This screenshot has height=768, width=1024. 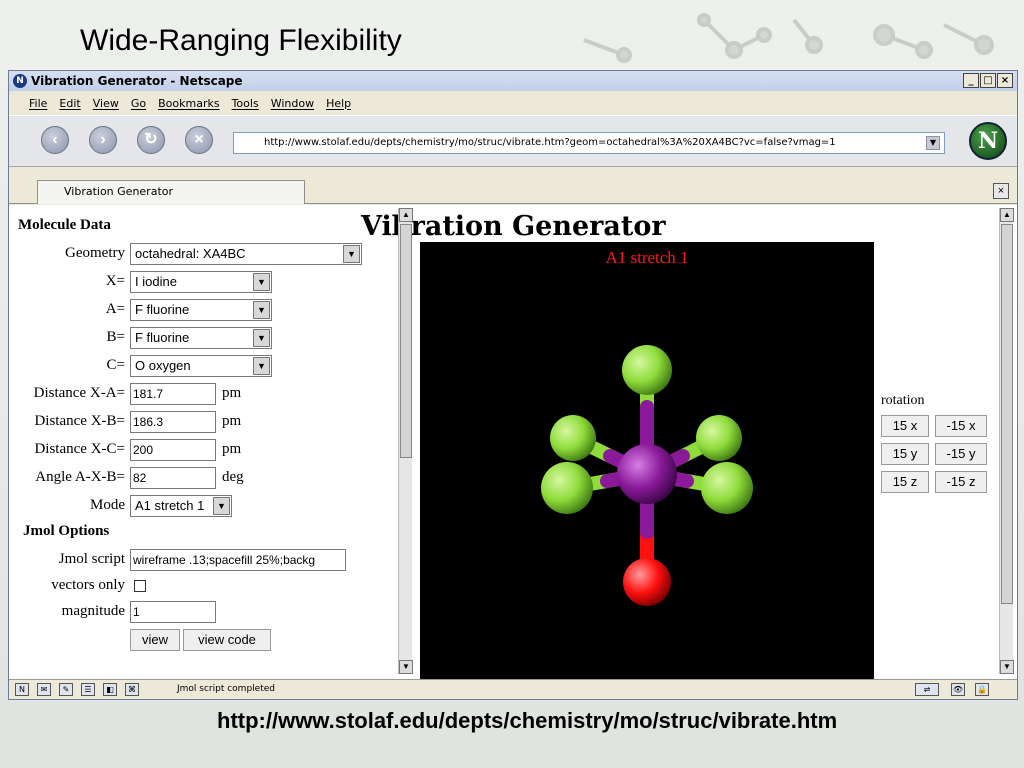 What do you see at coordinates (93, 611) in the screenshot?
I see `magnitude-label: magnitude` at bounding box center [93, 611].